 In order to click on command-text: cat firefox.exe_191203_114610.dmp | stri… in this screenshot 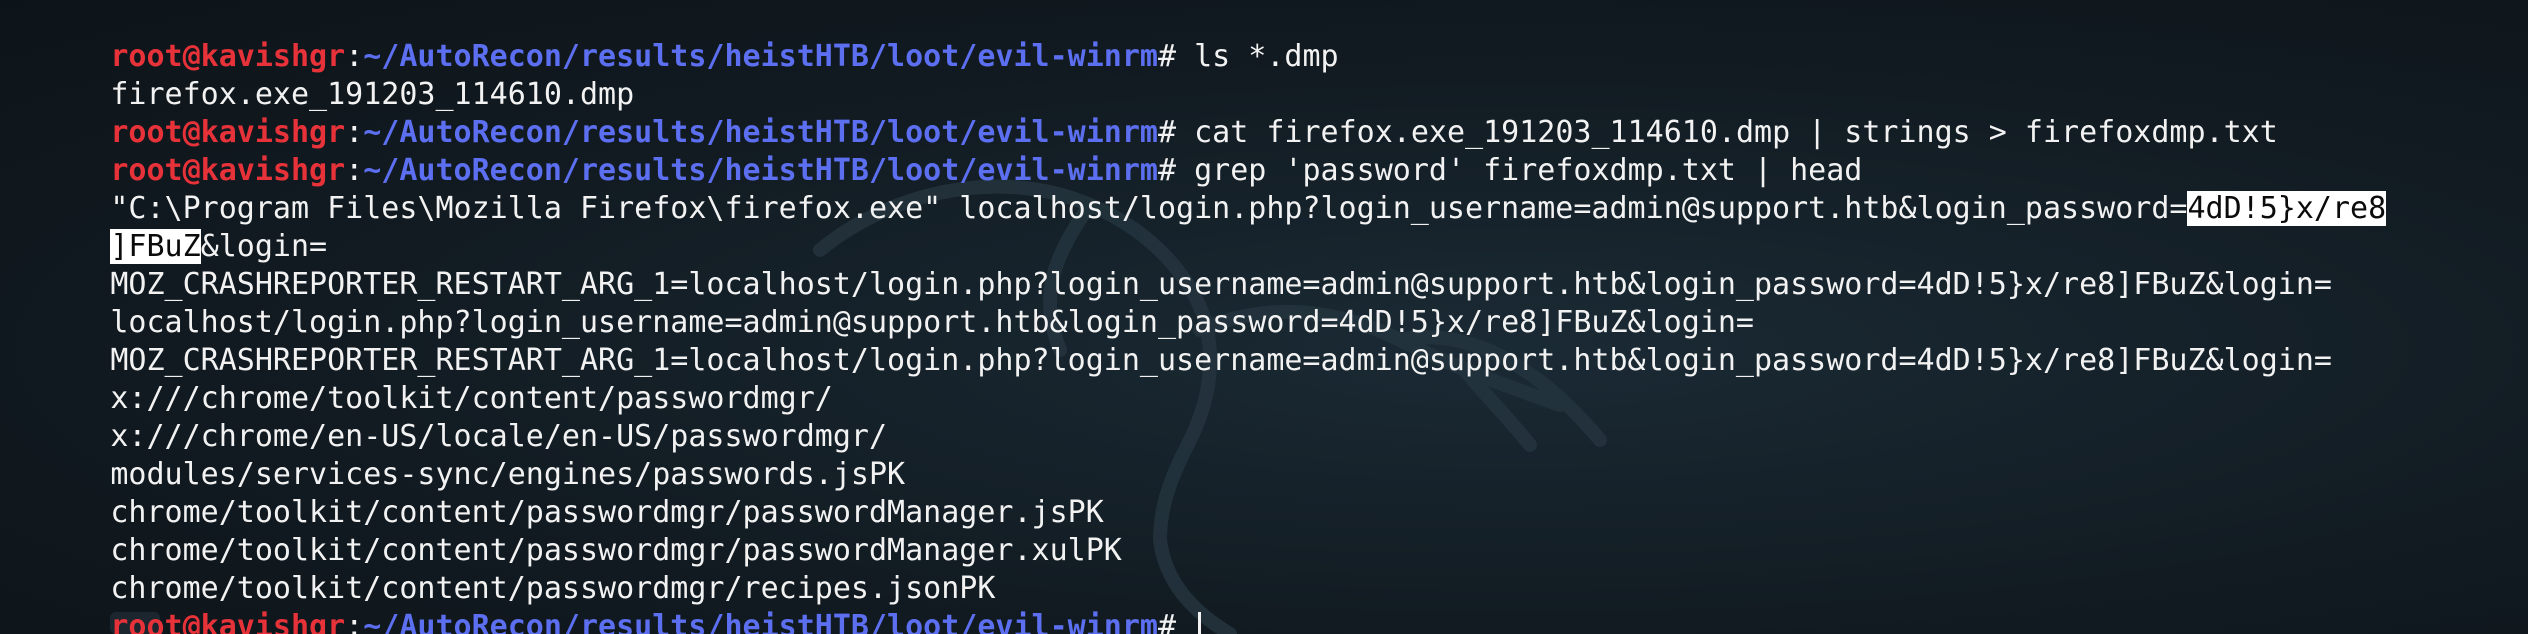, I will do `click(1736, 132)`.